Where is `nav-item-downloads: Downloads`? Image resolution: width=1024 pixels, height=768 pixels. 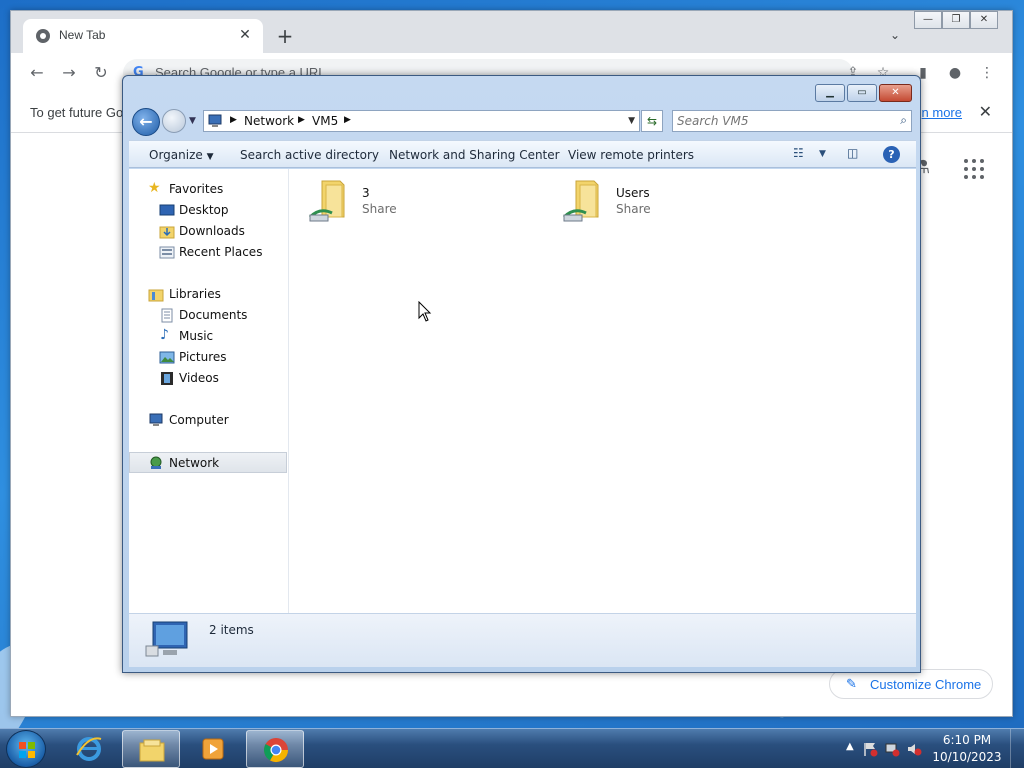
nav-item-downloads: Downloads is located at coordinates (208, 231).